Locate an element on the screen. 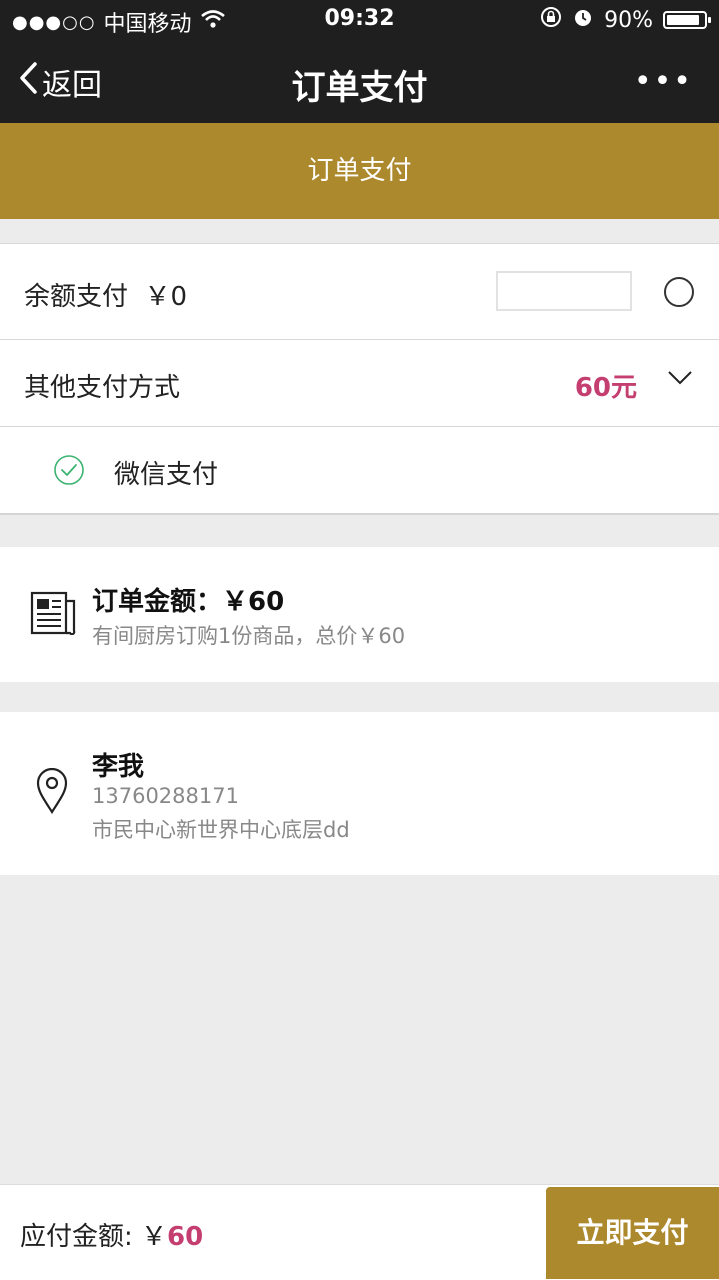  other-payment-amount: 60元 is located at coordinates (605, 388).